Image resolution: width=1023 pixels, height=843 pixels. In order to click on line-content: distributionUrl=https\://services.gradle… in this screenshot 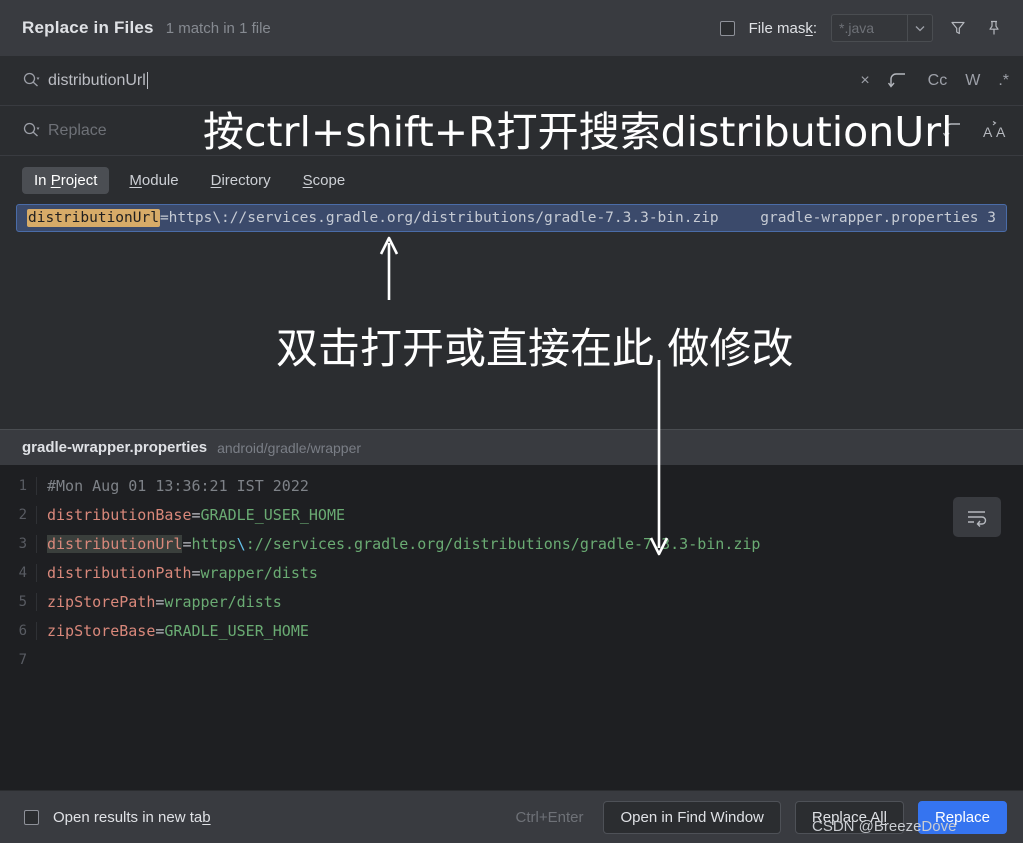, I will do `click(398, 543)`.